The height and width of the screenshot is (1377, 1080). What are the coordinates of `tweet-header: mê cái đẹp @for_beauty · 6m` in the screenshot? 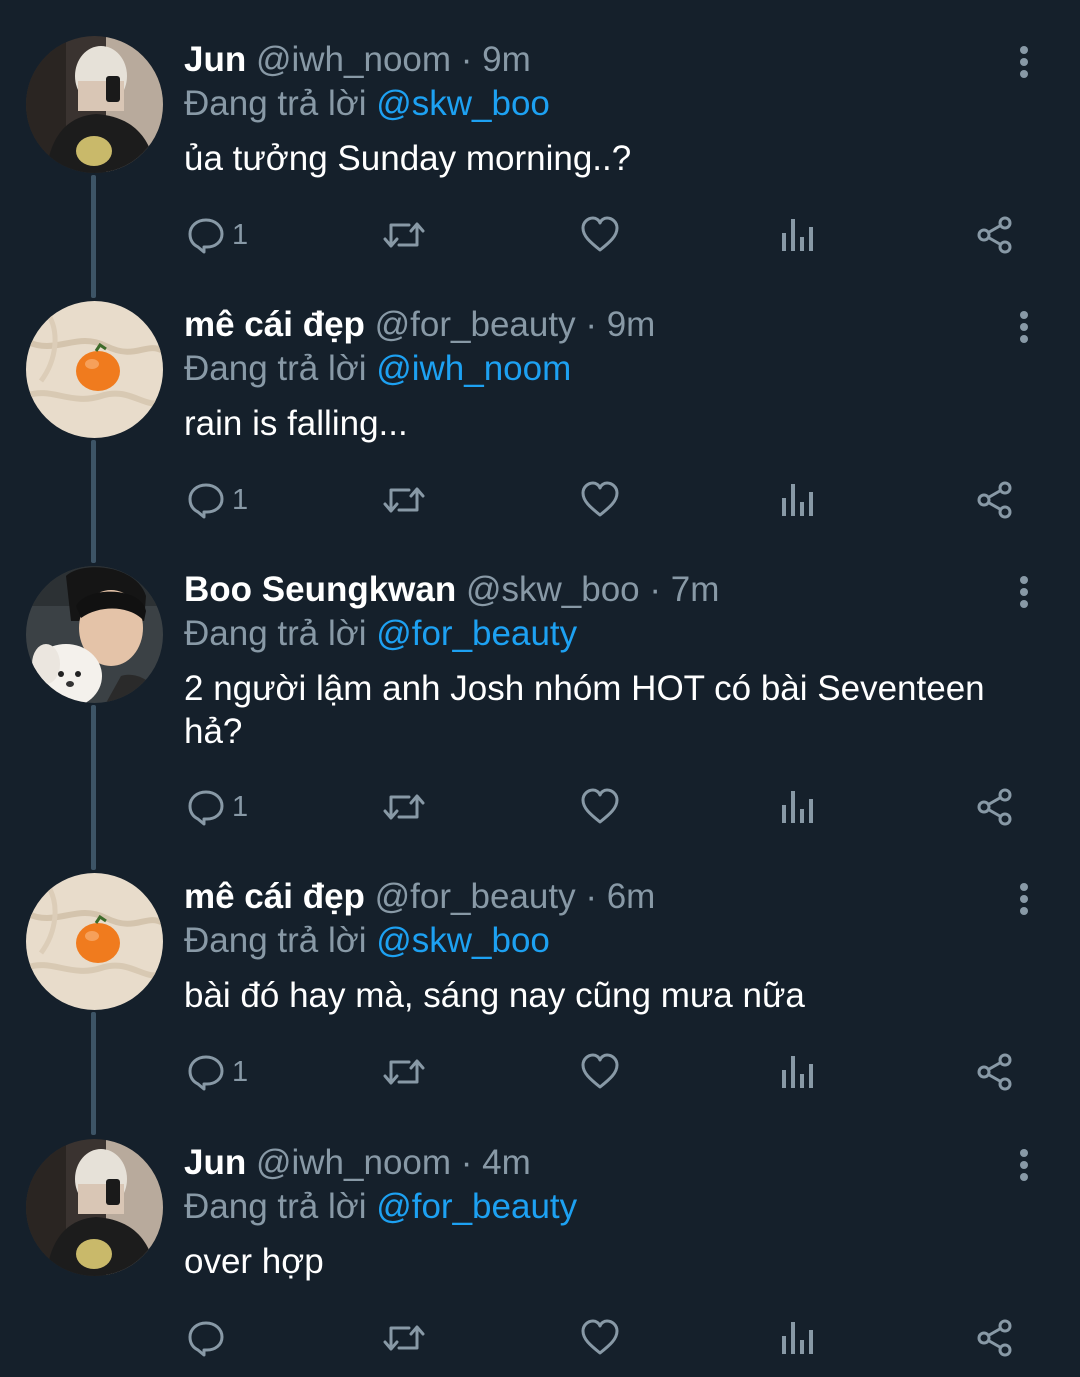 It's located at (419, 897).